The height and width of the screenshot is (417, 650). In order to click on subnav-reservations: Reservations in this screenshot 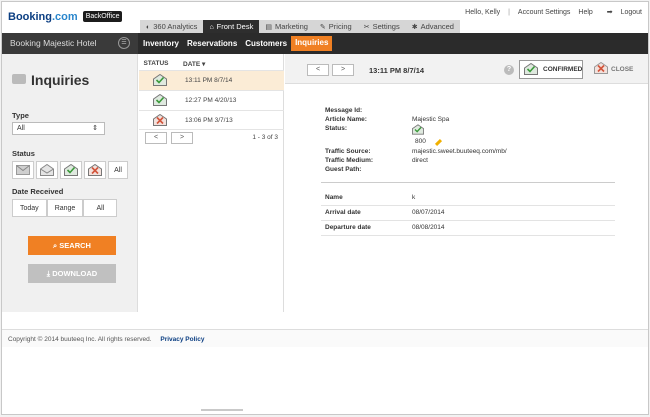, I will do `click(212, 43)`.